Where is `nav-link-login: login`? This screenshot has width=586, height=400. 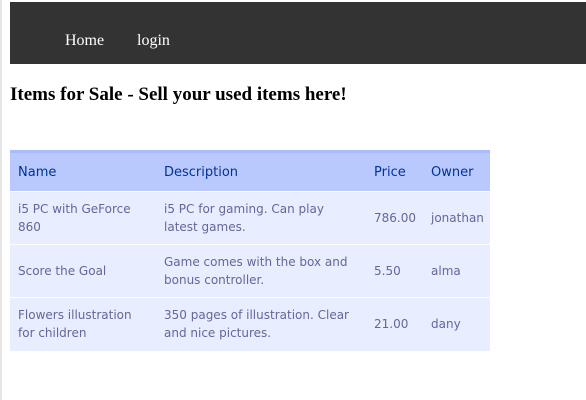
nav-link-login: login is located at coordinates (153, 41).